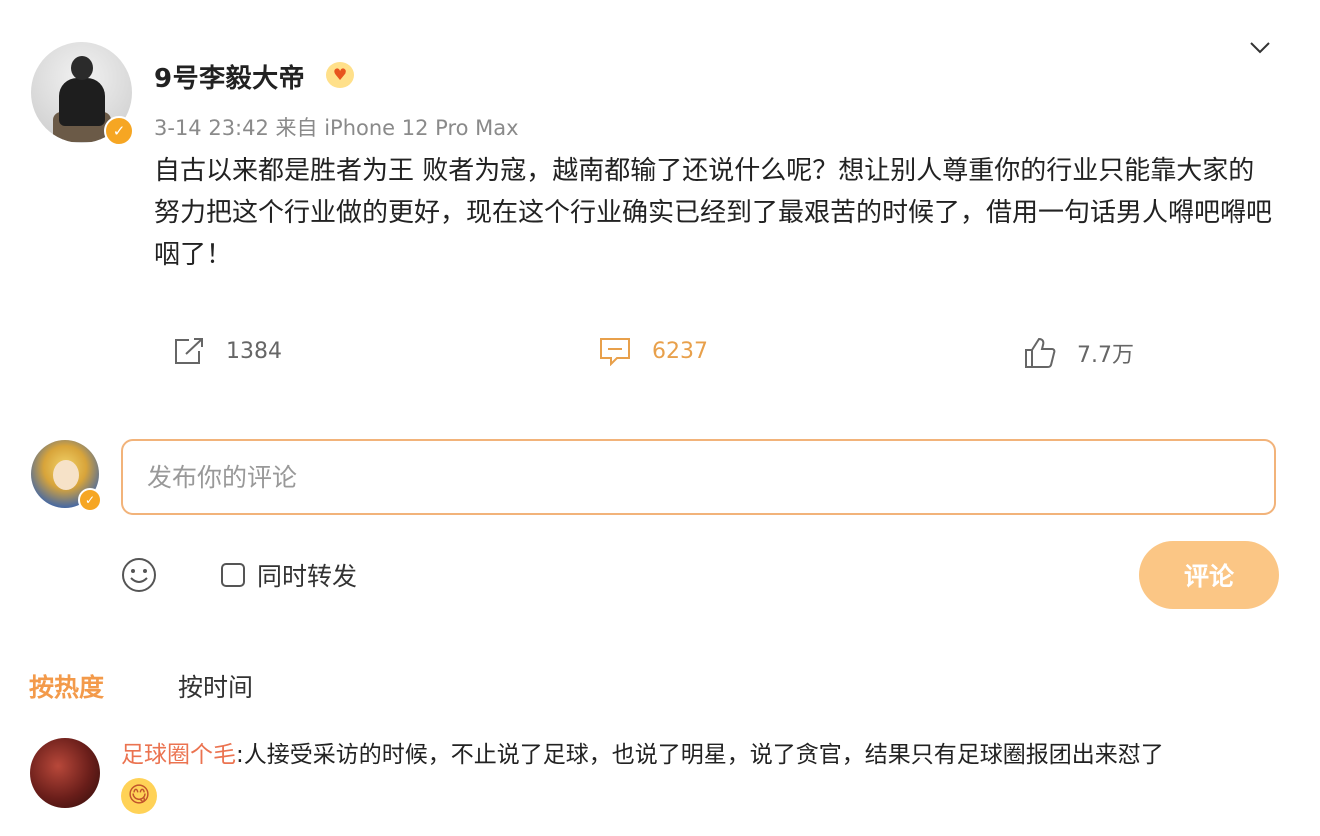 This screenshot has width=1320, height=836. I want to click on repost-also-toggle: 同时转发, so click(289, 575).